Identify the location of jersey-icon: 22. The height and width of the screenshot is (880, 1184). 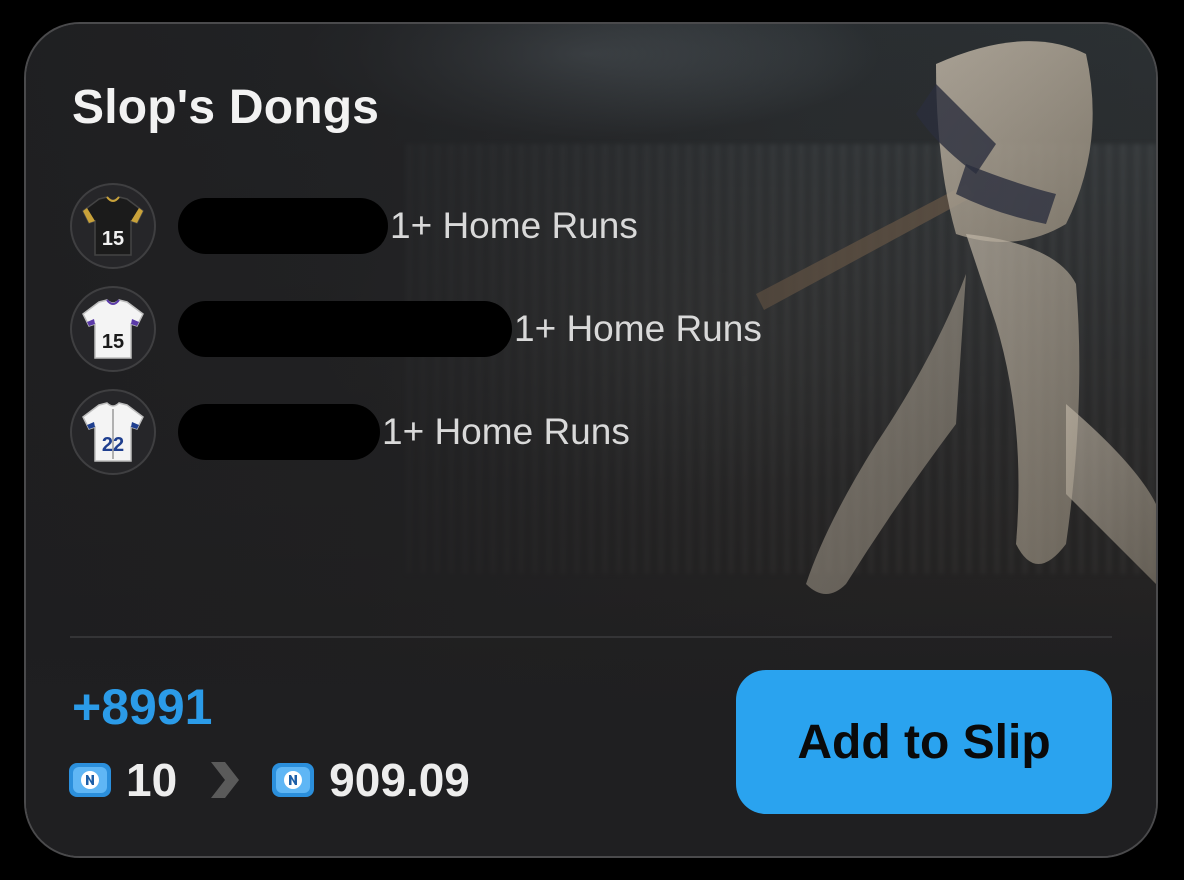
(113, 431).